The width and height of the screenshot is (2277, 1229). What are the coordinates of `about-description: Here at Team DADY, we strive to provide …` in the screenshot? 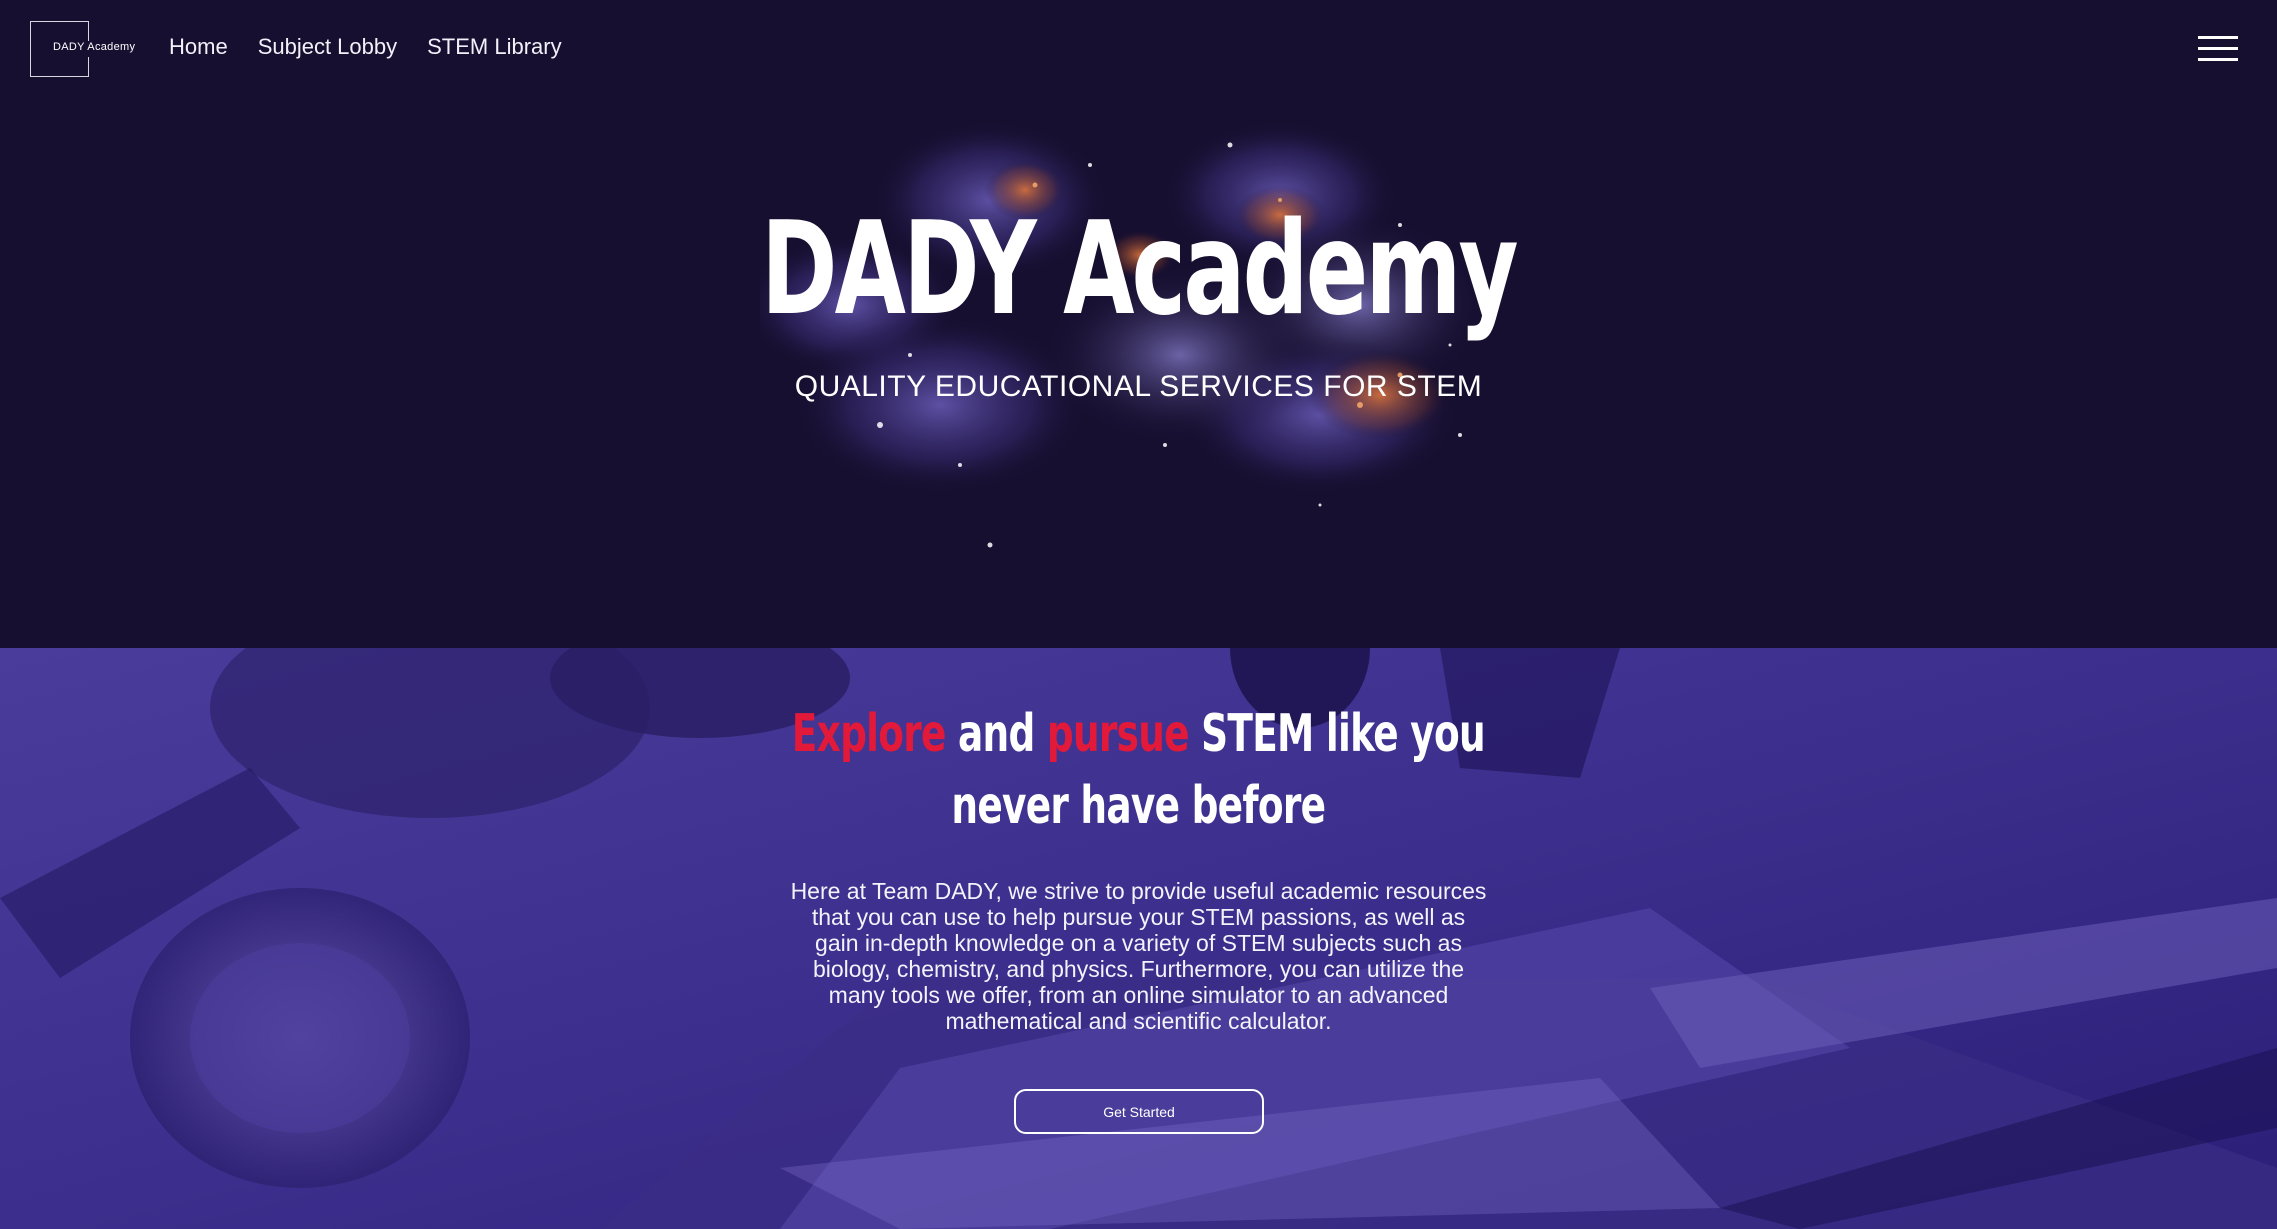 It's located at (1138, 956).